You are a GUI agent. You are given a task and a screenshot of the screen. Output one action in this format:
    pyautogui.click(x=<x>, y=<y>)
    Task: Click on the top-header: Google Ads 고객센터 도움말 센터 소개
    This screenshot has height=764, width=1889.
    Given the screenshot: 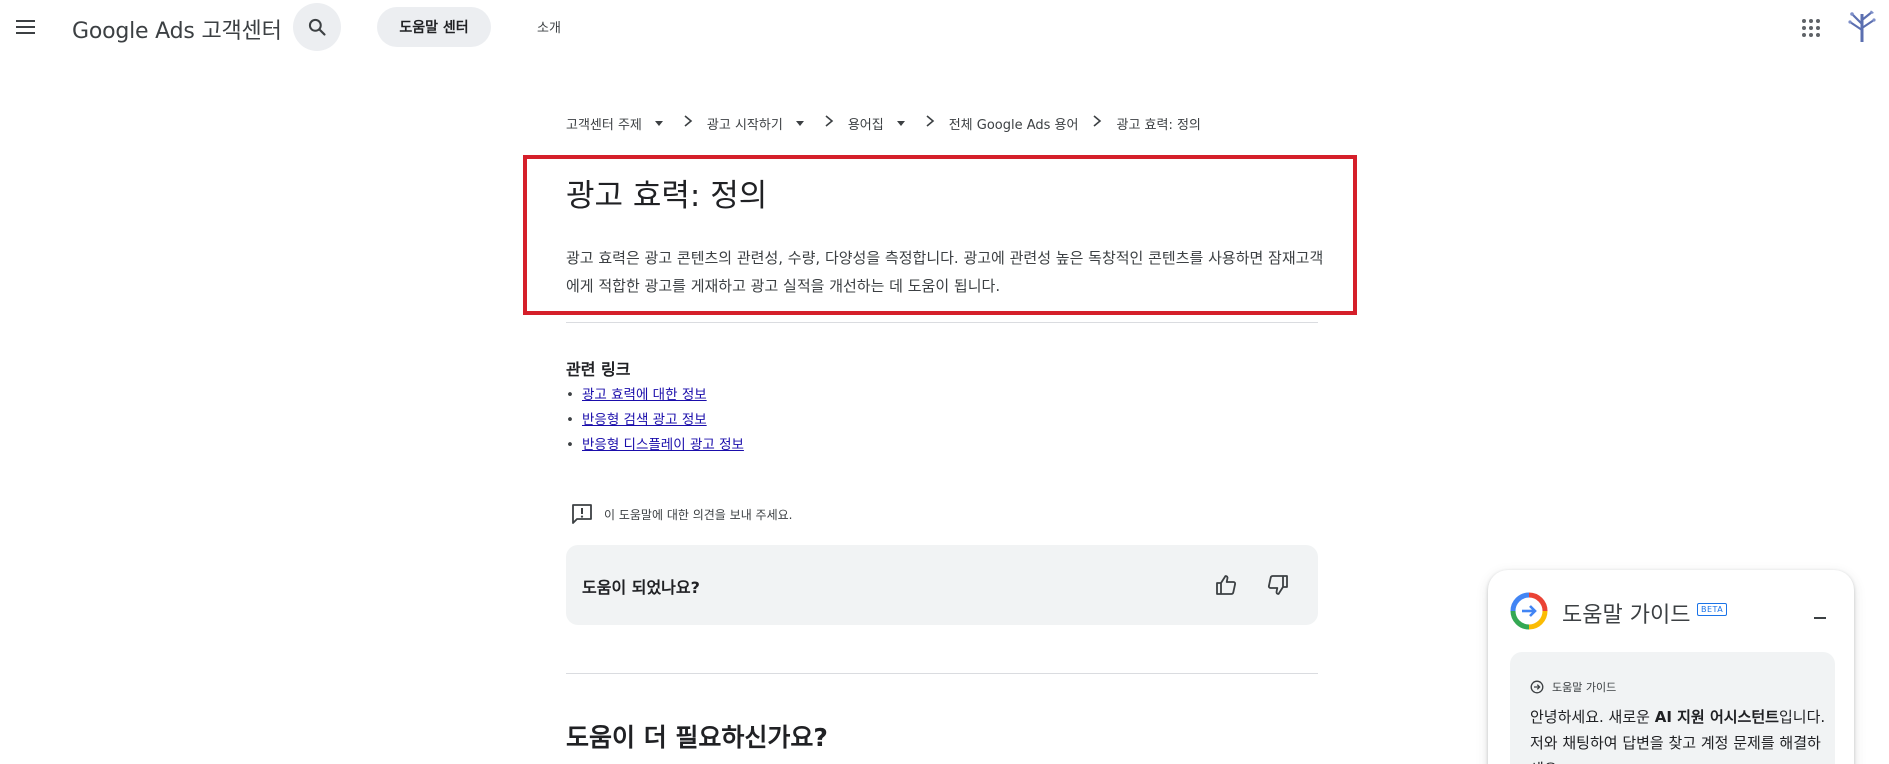 What is the action you would take?
    pyautogui.click(x=944, y=27)
    